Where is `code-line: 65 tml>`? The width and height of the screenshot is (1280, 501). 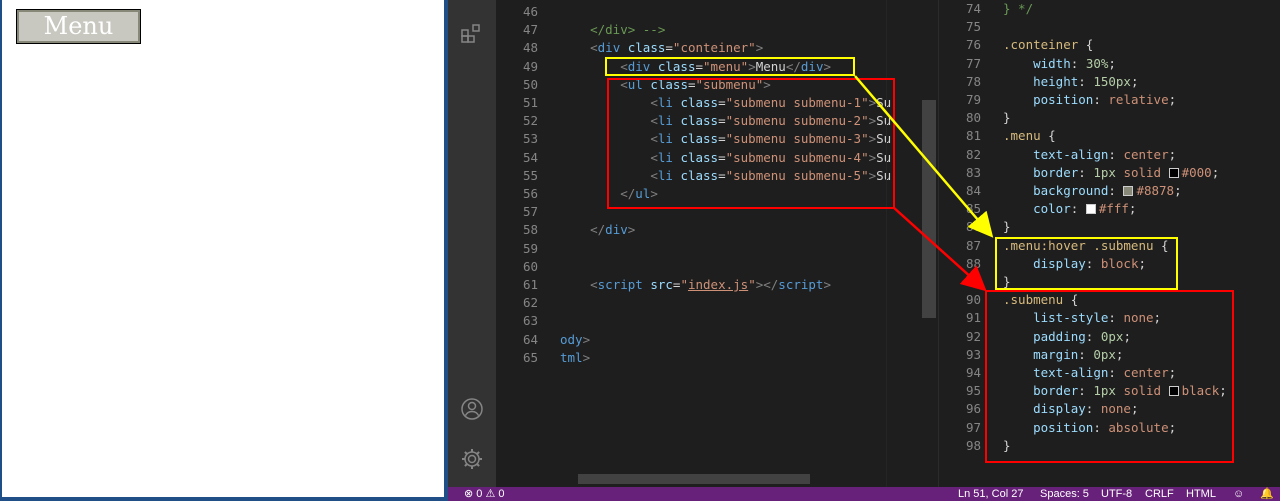 code-line: 65 tml> is located at coordinates (717, 358).